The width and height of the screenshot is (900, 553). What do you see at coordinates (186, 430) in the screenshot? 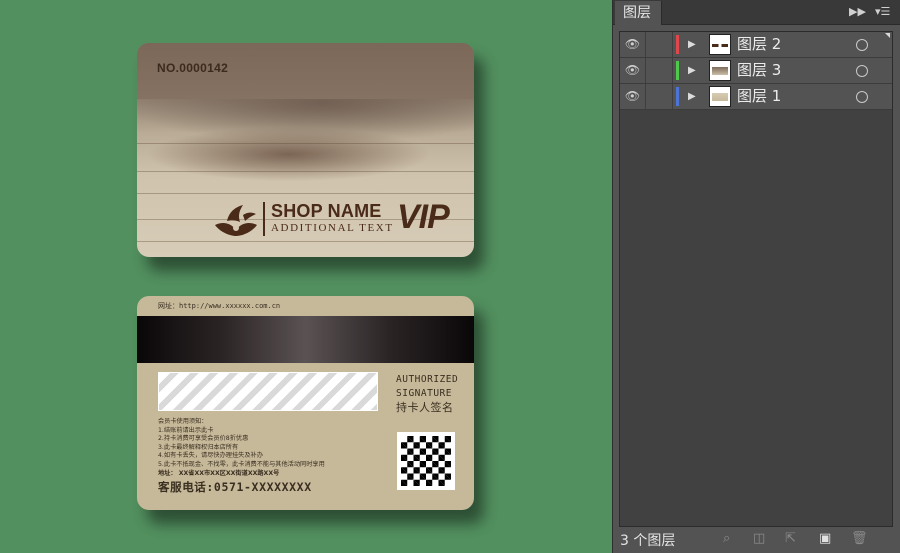
I see `notice-item: 1.结账前请出示此卡` at bounding box center [186, 430].